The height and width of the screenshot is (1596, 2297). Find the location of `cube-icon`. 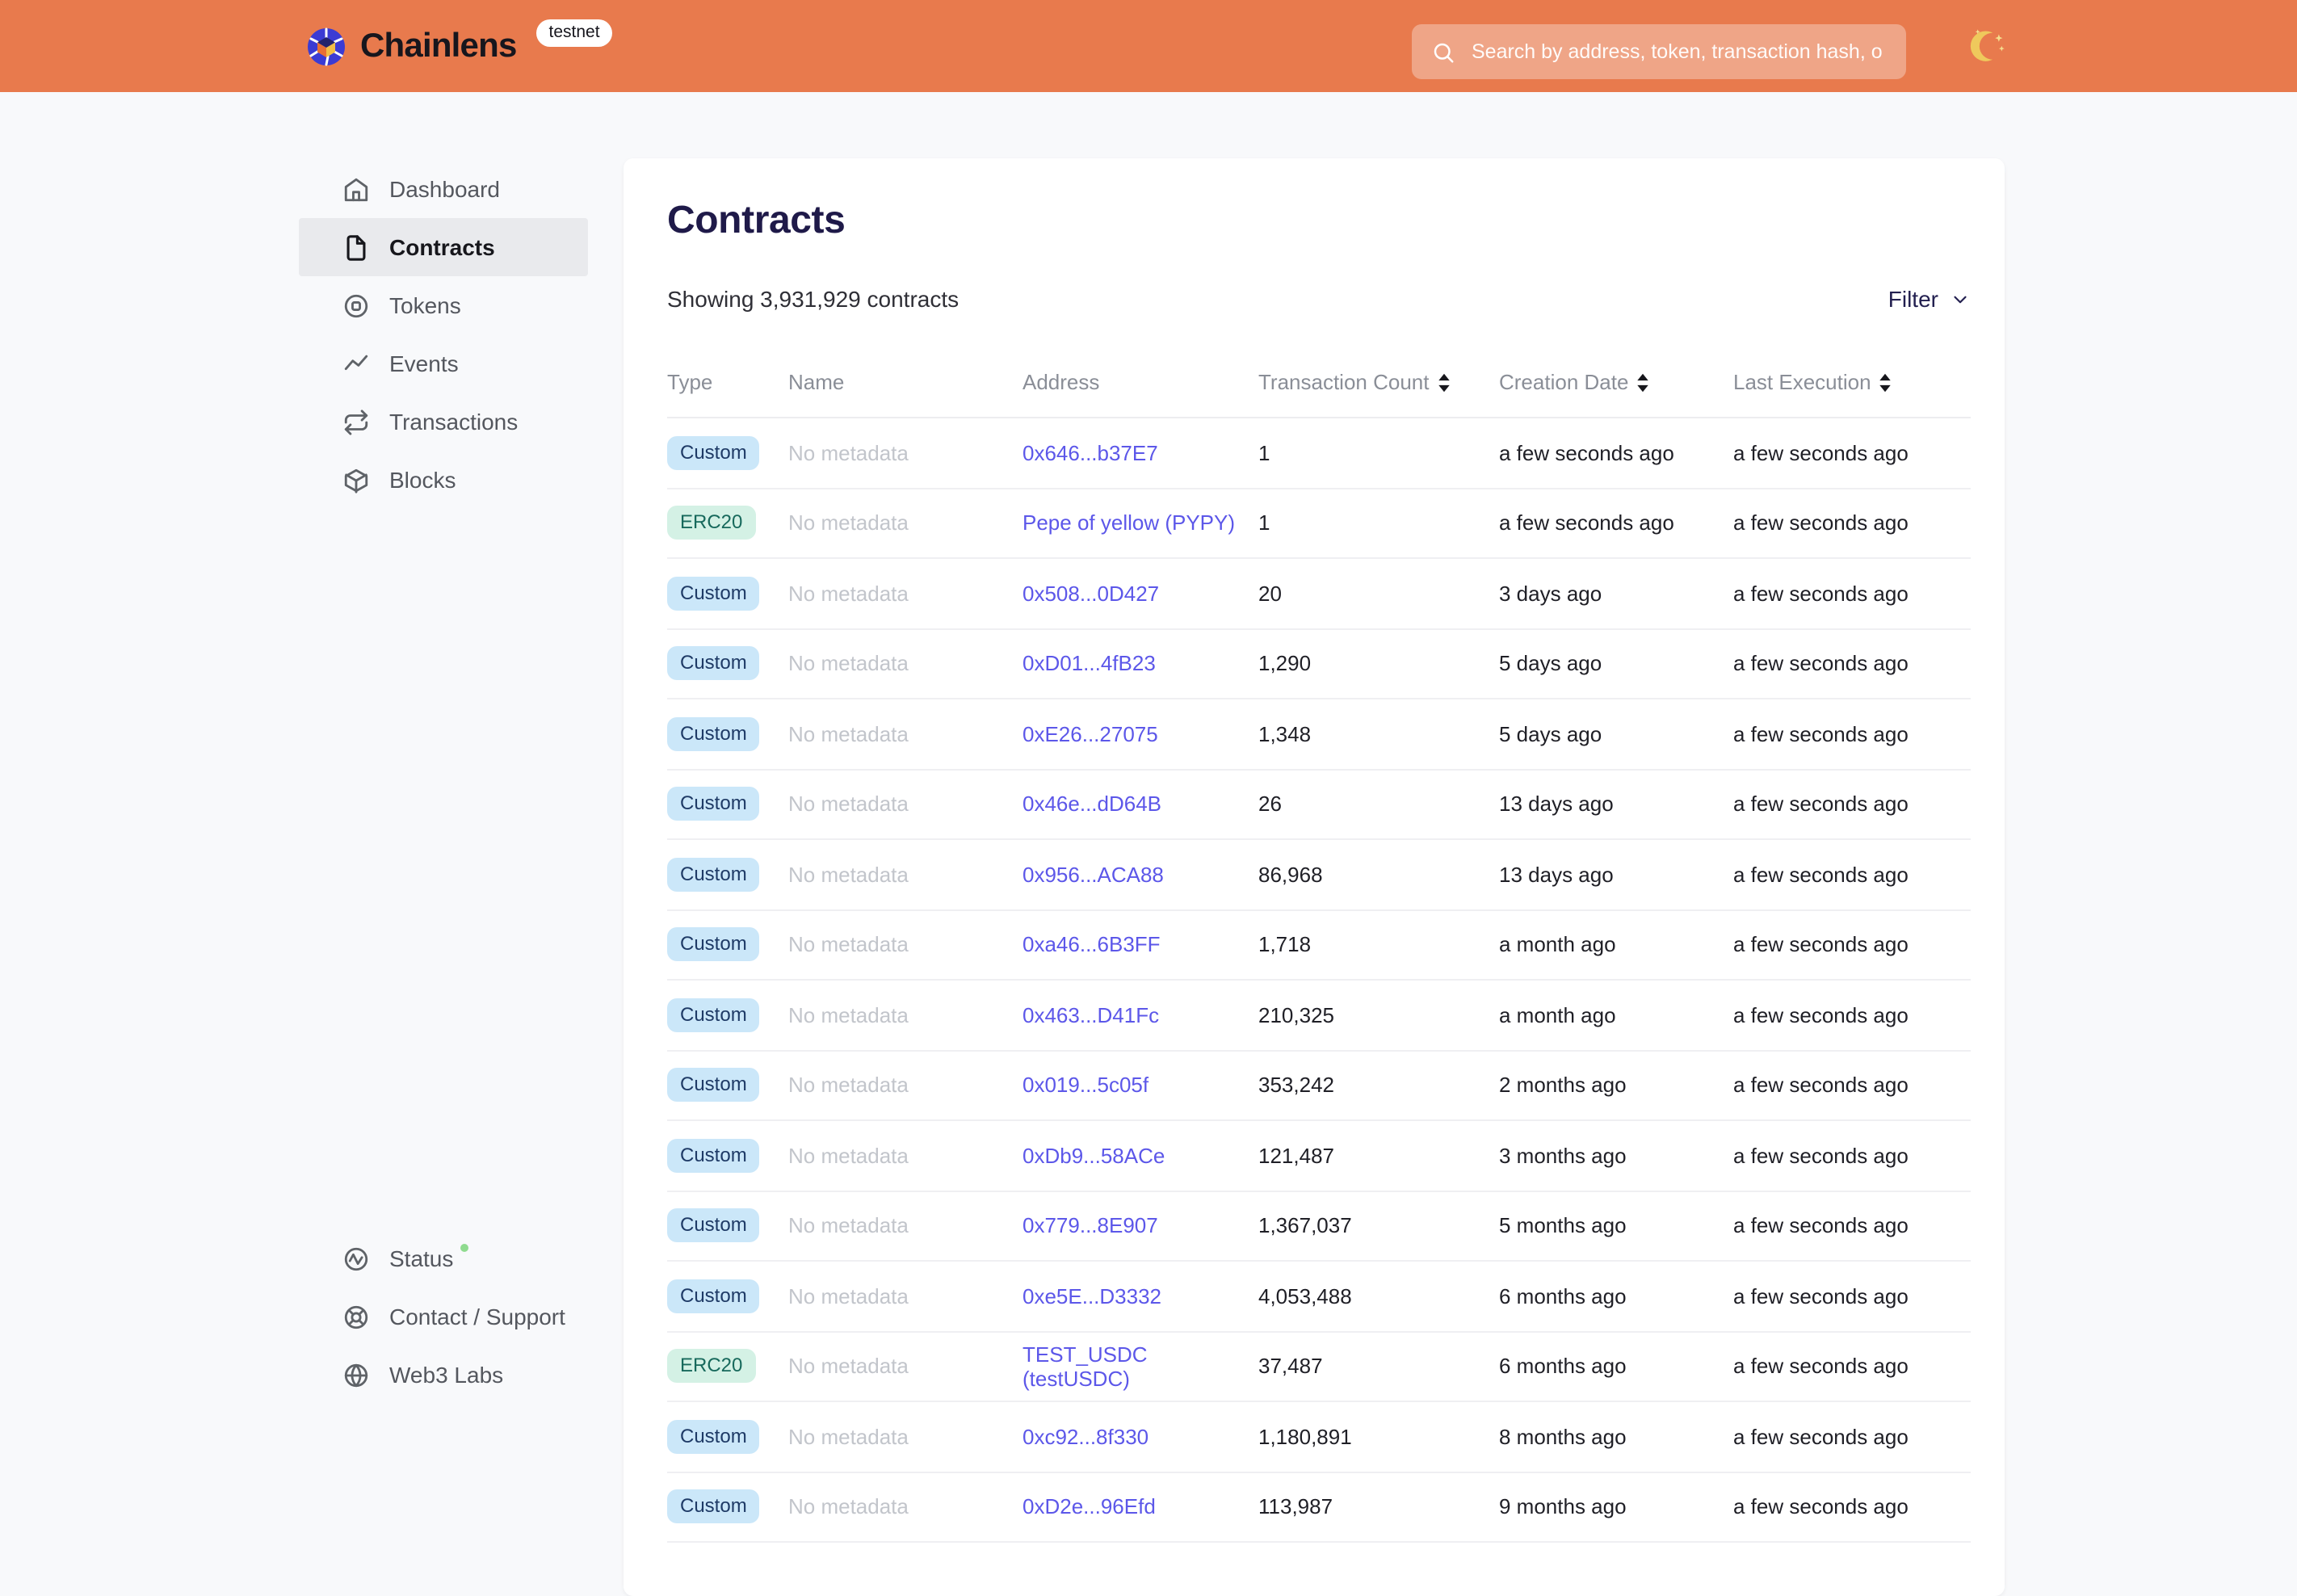

cube-icon is located at coordinates (356, 480).